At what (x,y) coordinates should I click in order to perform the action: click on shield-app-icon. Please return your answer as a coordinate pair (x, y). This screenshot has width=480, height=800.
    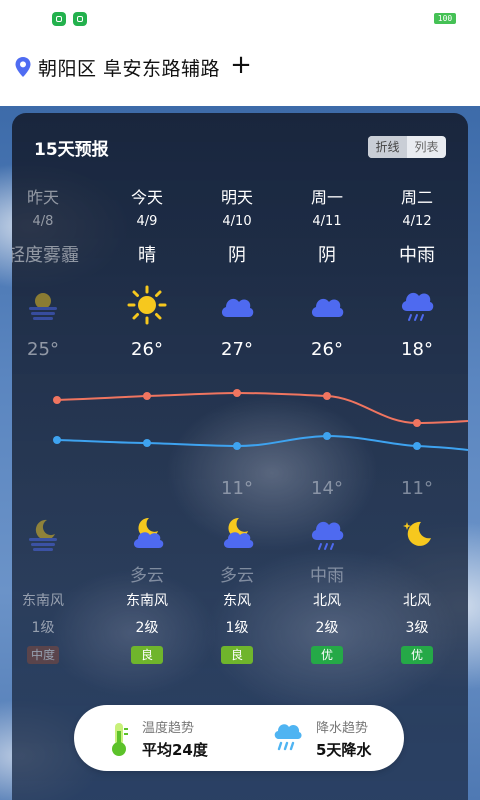
    Looking at the image, I should click on (59, 19).